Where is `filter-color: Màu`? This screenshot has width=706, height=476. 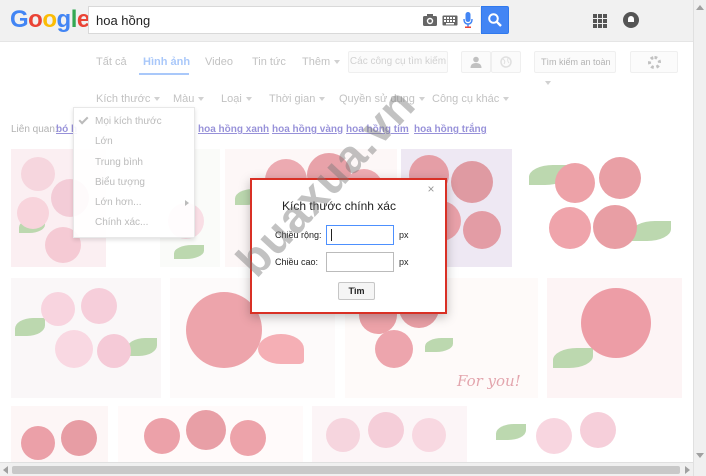 filter-color: Màu is located at coordinates (189, 99).